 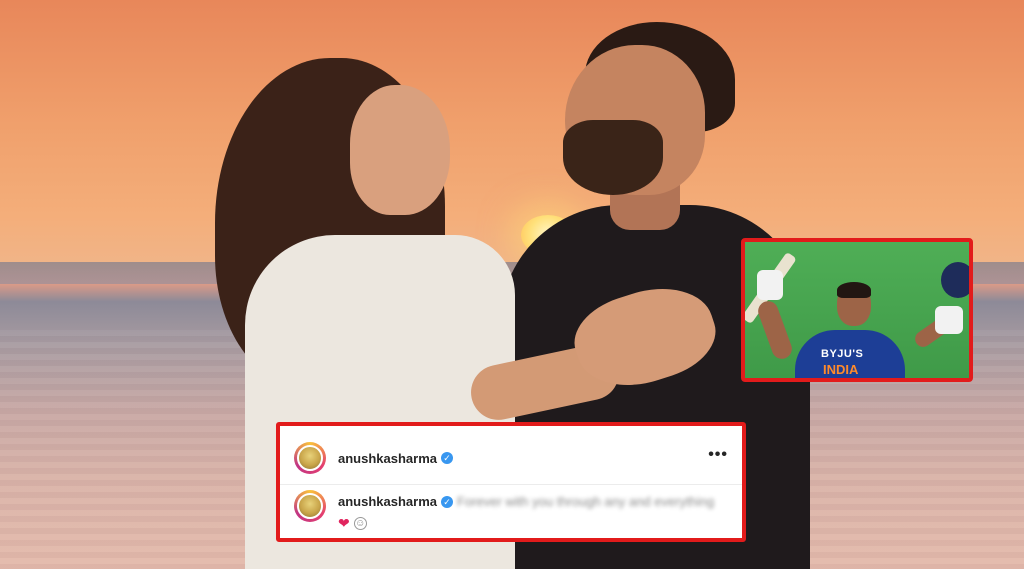 What do you see at coordinates (526, 523) in the screenshot?
I see `comment-reactions: ❤ ☺` at bounding box center [526, 523].